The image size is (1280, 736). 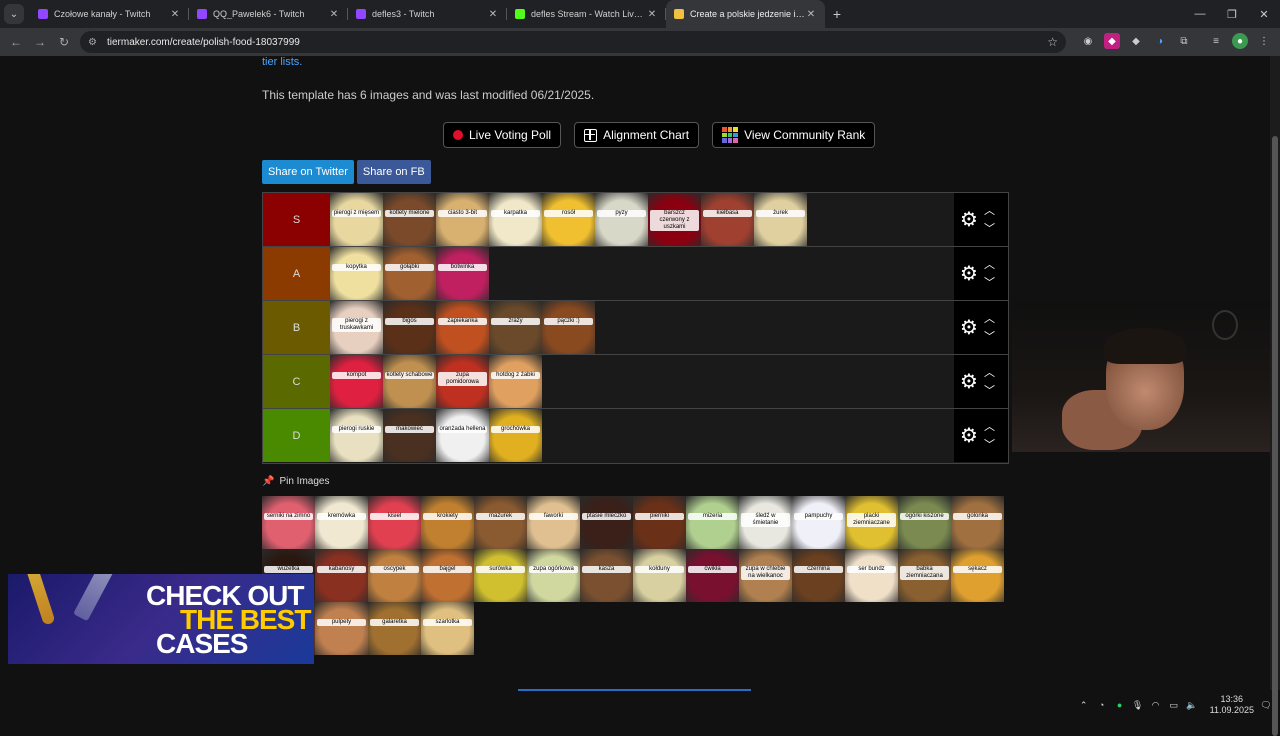 What do you see at coordinates (1192, 705) in the screenshot?
I see `speaker-icon: 🔈` at bounding box center [1192, 705].